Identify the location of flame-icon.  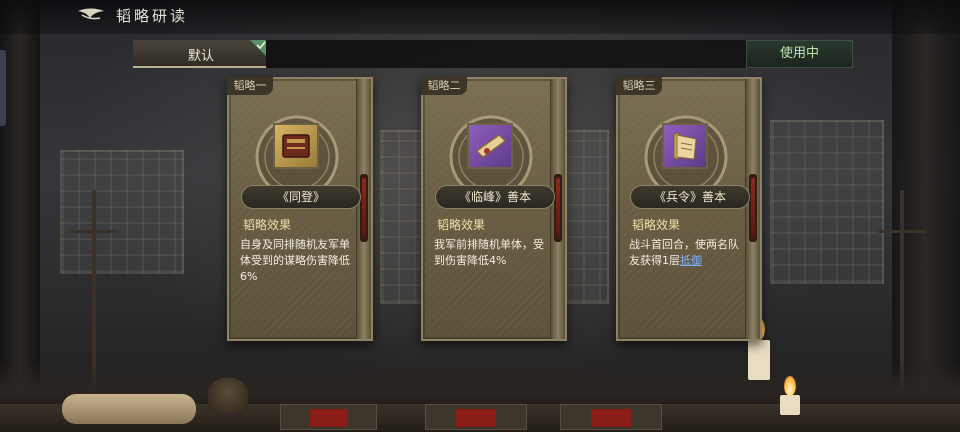
(790, 386).